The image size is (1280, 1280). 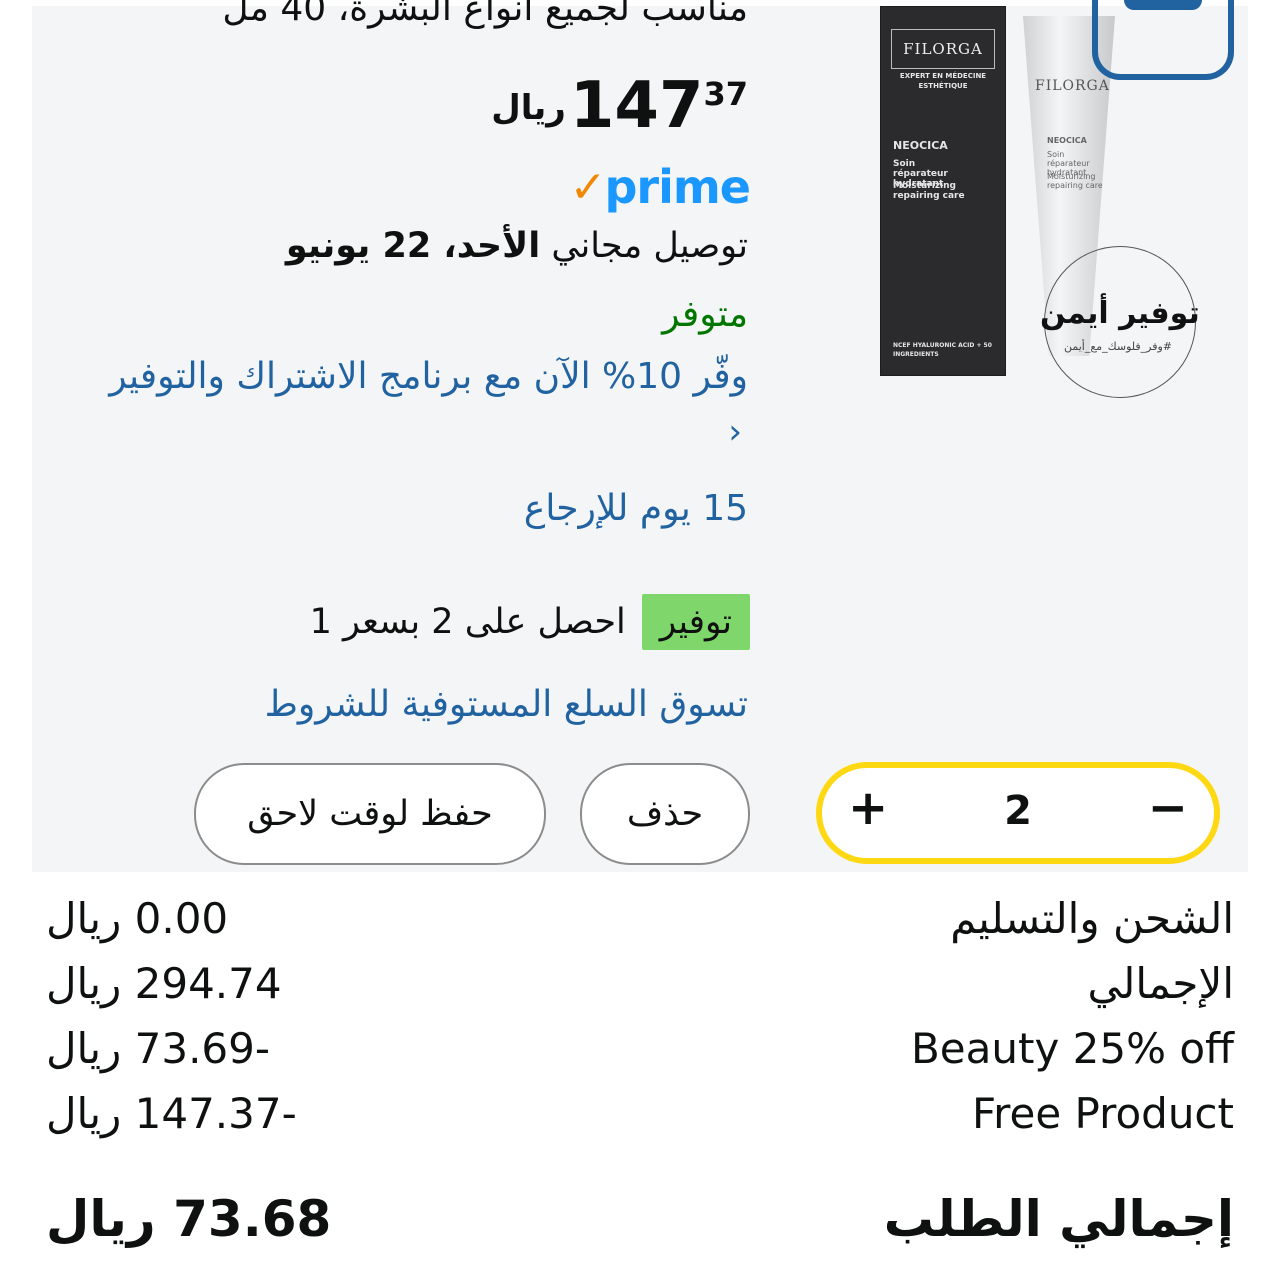 What do you see at coordinates (1160, 983) in the screenshot?
I see `summary-label: الإجمالي` at bounding box center [1160, 983].